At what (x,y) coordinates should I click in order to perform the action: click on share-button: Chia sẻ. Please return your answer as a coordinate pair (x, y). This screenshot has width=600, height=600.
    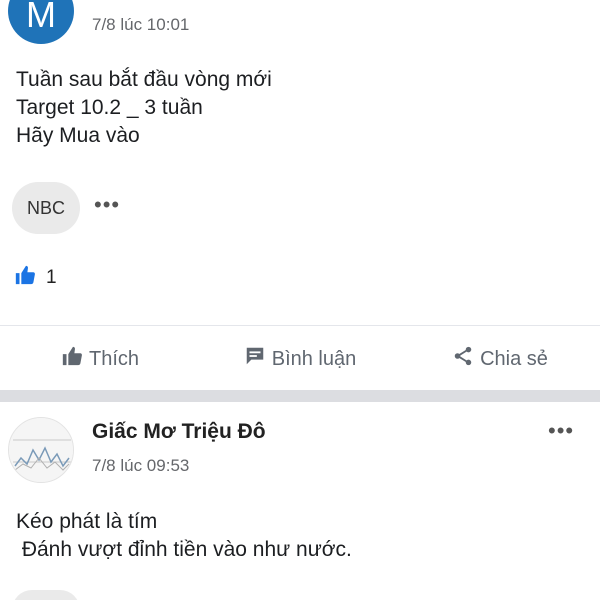
    Looking at the image, I should click on (500, 359).